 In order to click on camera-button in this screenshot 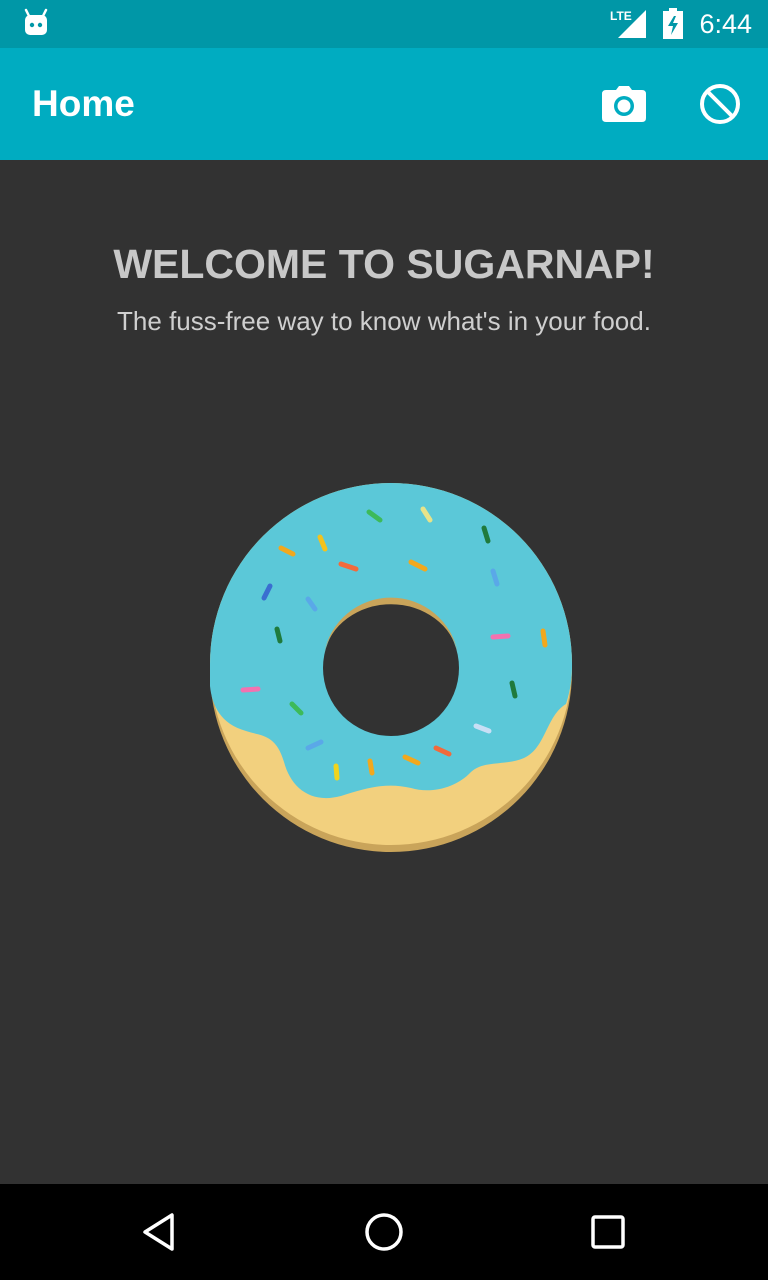, I will do `click(624, 104)`.